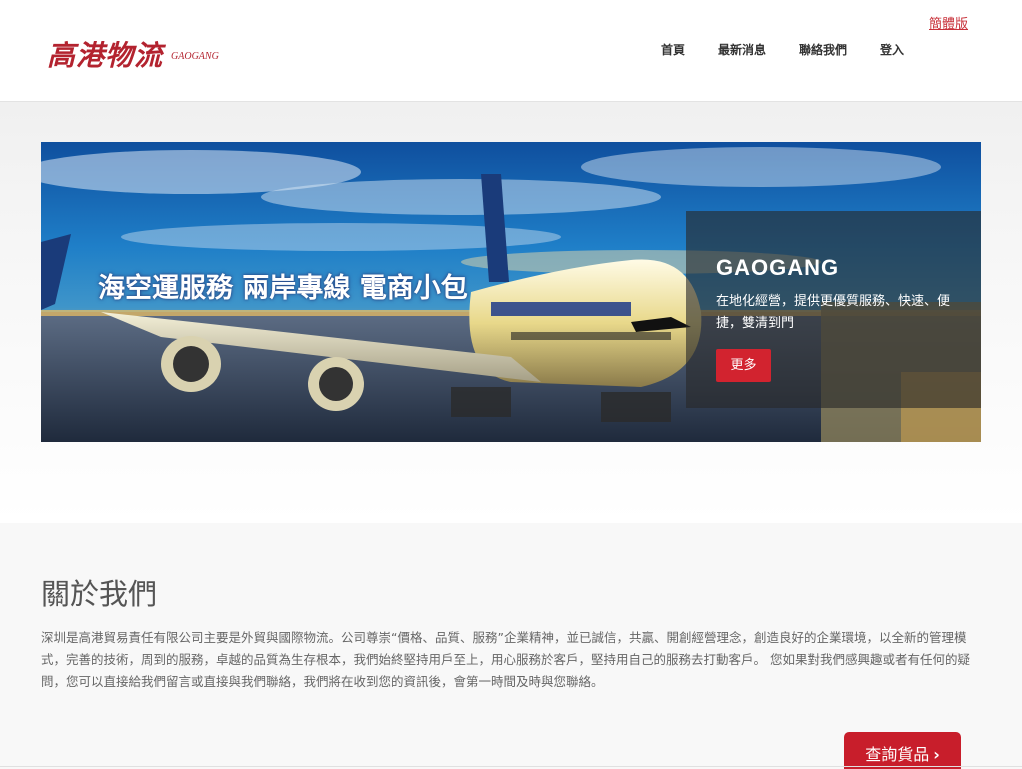 The height and width of the screenshot is (769, 1022). Describe the element at coordinates (511, 766) in the screenshot. I see `footer-divider` at that location.